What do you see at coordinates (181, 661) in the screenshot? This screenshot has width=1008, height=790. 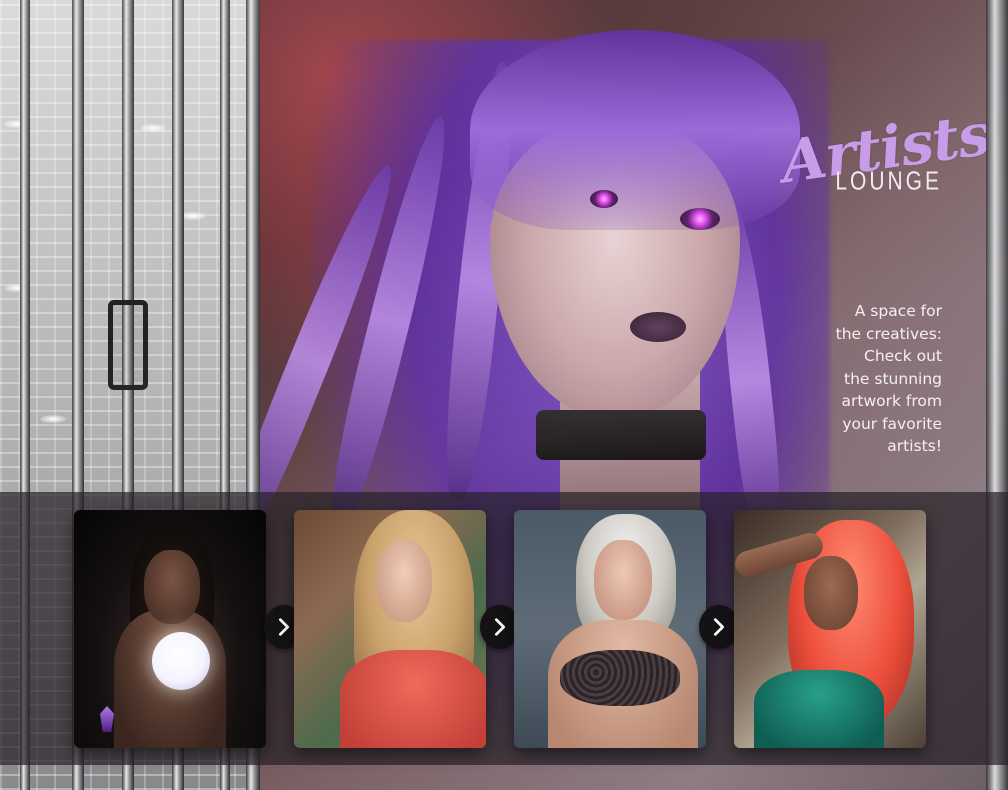 I see `crystal-ball` at bounding box center [181, 661].